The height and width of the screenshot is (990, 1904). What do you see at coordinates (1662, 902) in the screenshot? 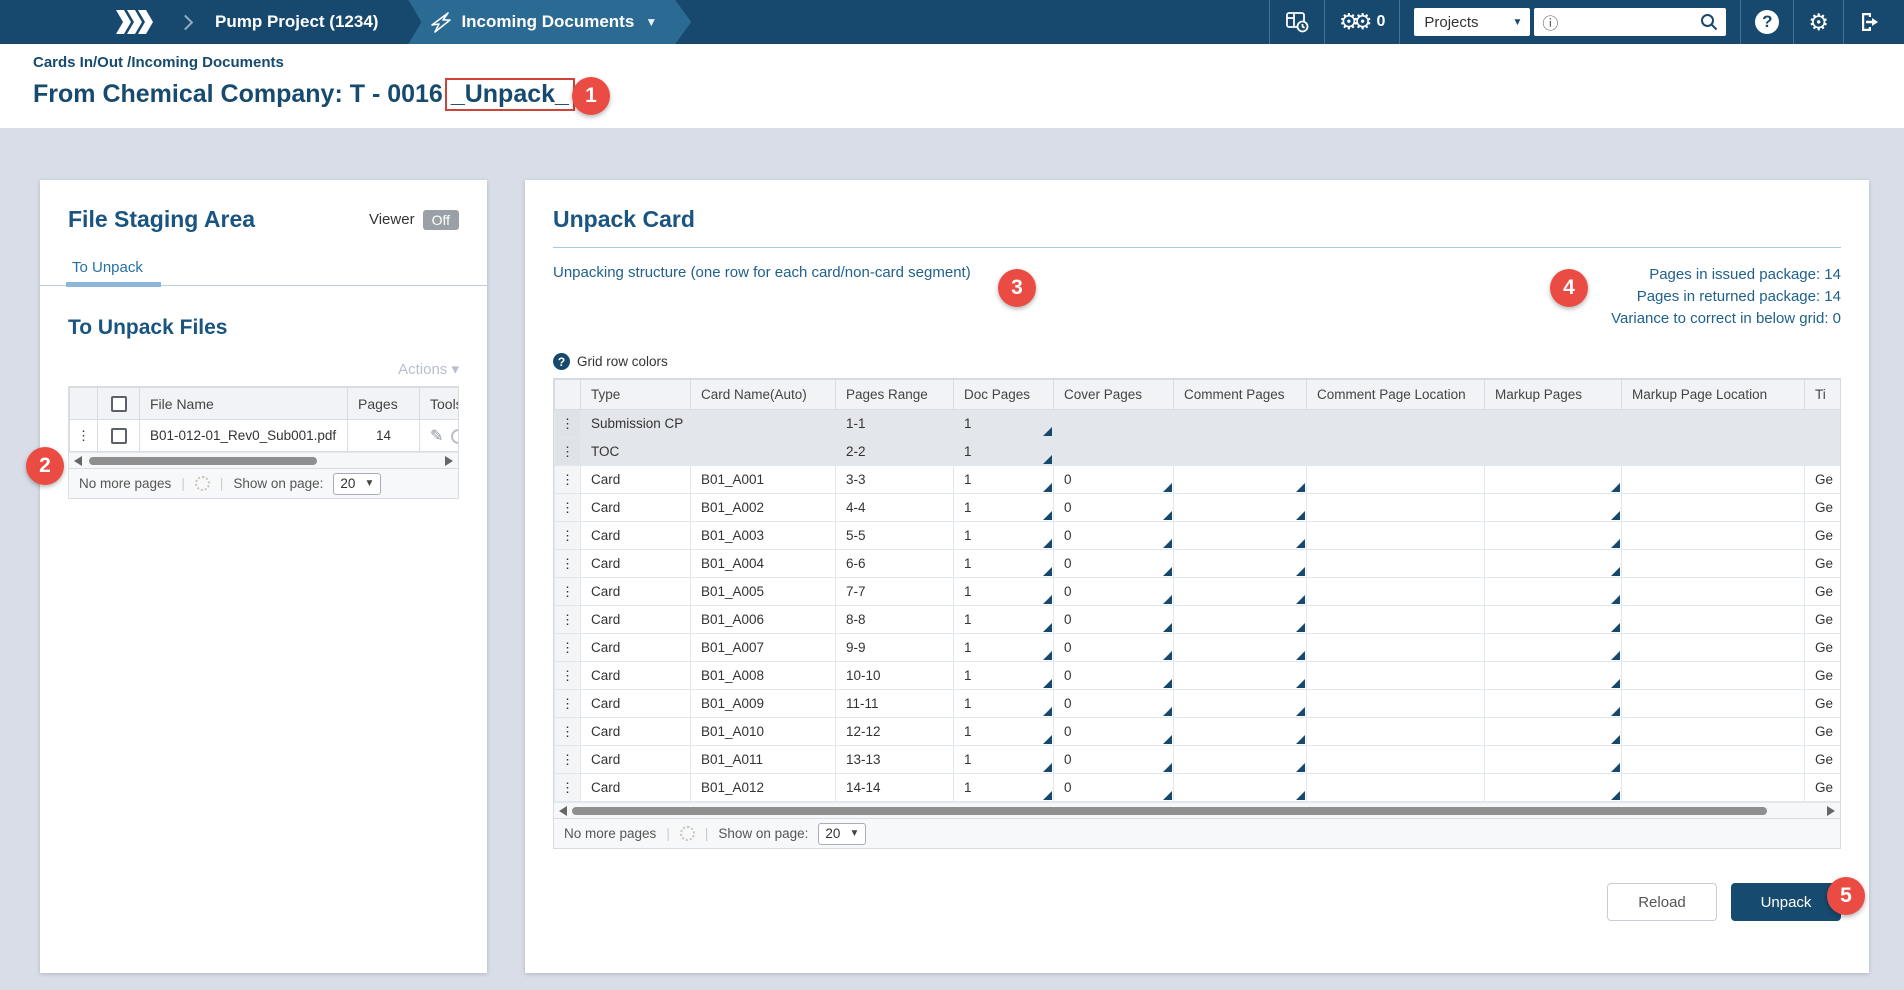
I see `reload-button: Reload` at bounding box center [1662, 902].